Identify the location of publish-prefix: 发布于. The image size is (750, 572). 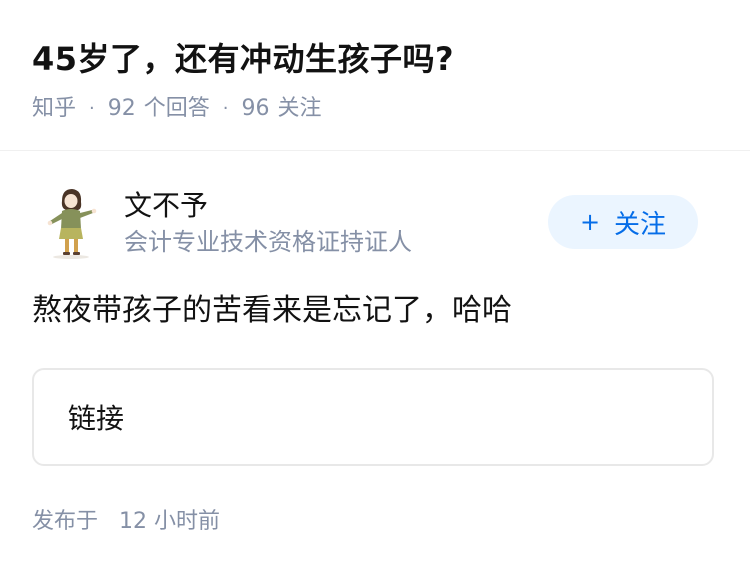
(65, 521).